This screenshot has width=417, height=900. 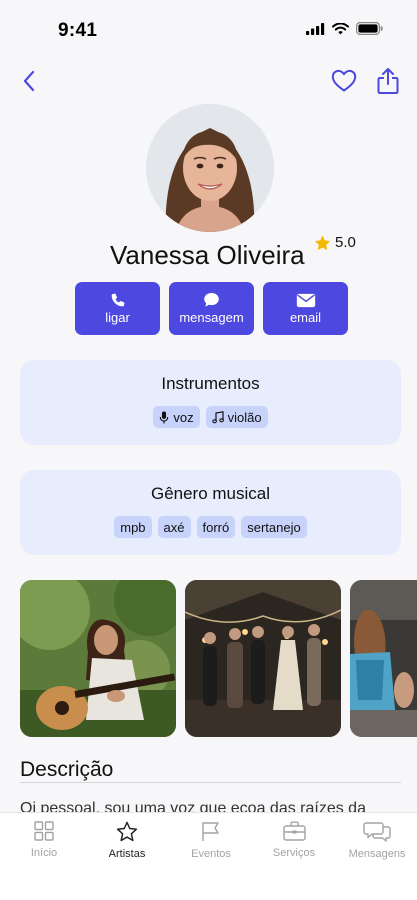 I want to click on system-indicators, so click(x=344, y=28).